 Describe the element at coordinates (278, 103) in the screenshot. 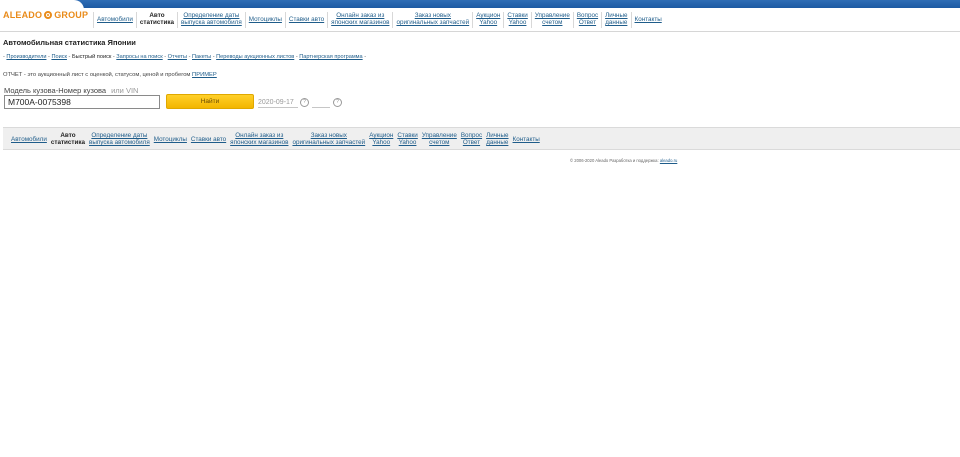

I see `date-field: 2020-09-17` at that location.